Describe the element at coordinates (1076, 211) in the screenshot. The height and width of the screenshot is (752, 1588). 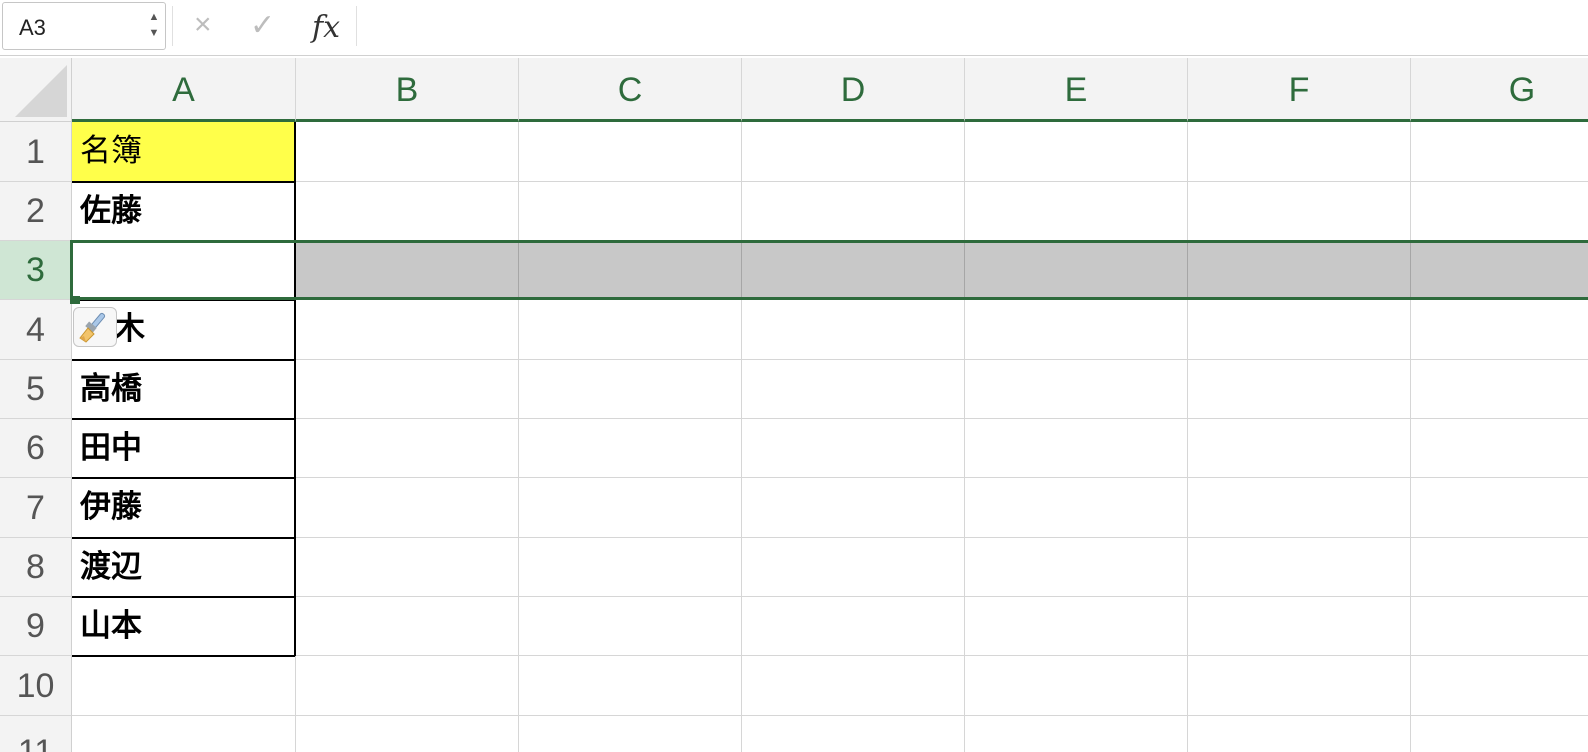
I see `cell-E2` at that location.